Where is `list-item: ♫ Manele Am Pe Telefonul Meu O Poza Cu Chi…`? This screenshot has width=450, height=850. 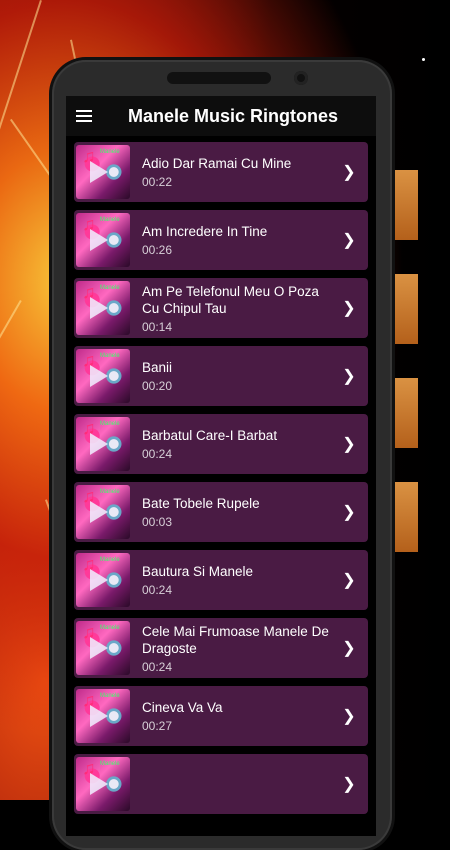
list-item: ♫ Manele Am Pe Telefonul Meu O Poza Cu Chi… is located at coordinates (221, 308).